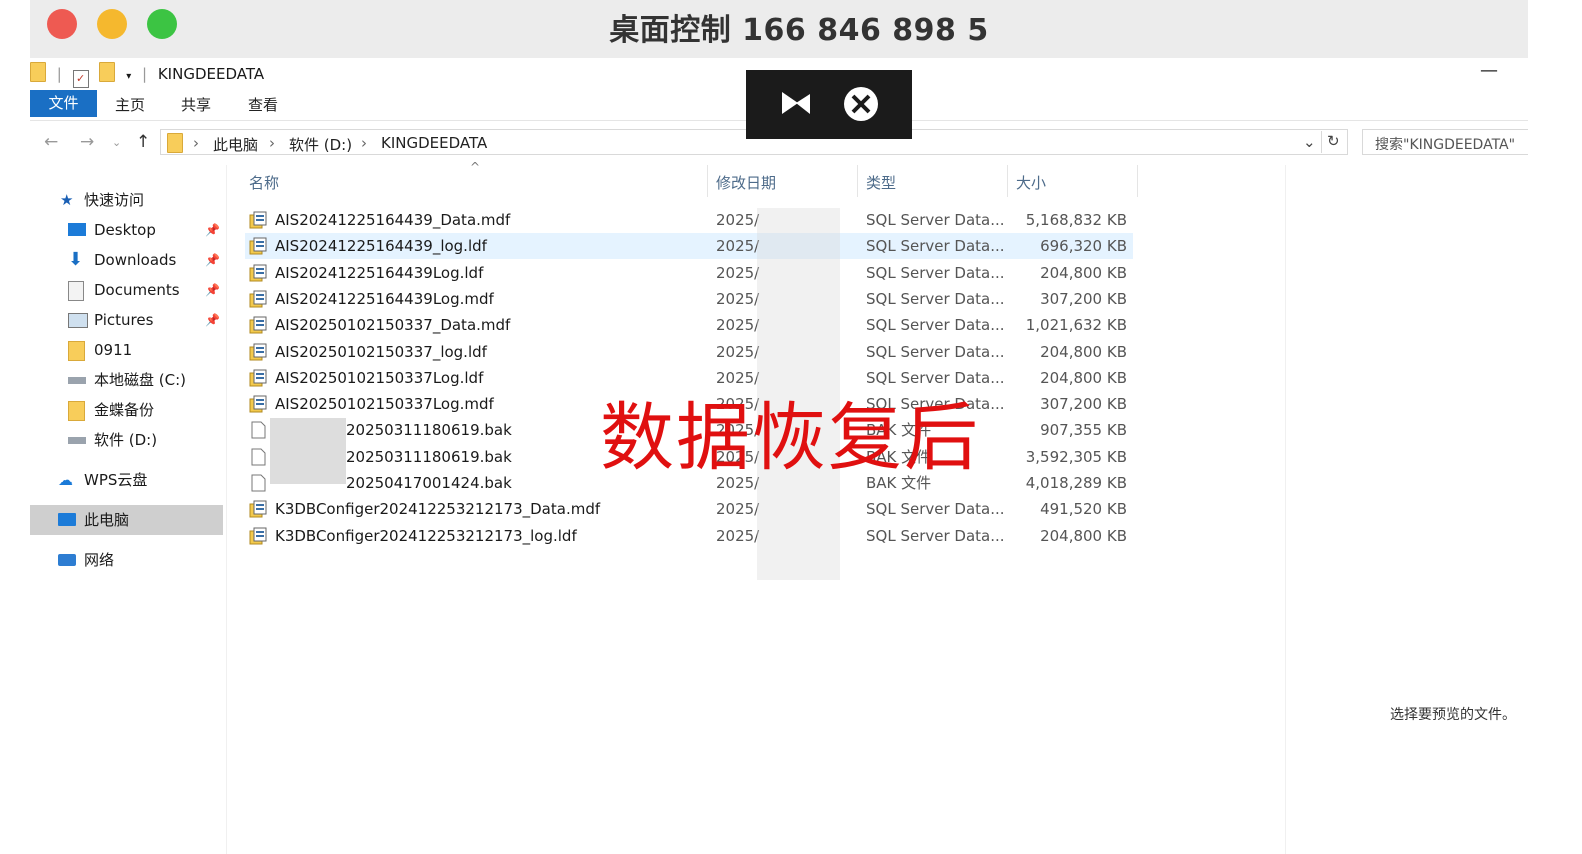  I want to click on desktop-icon, so click(77, 229).